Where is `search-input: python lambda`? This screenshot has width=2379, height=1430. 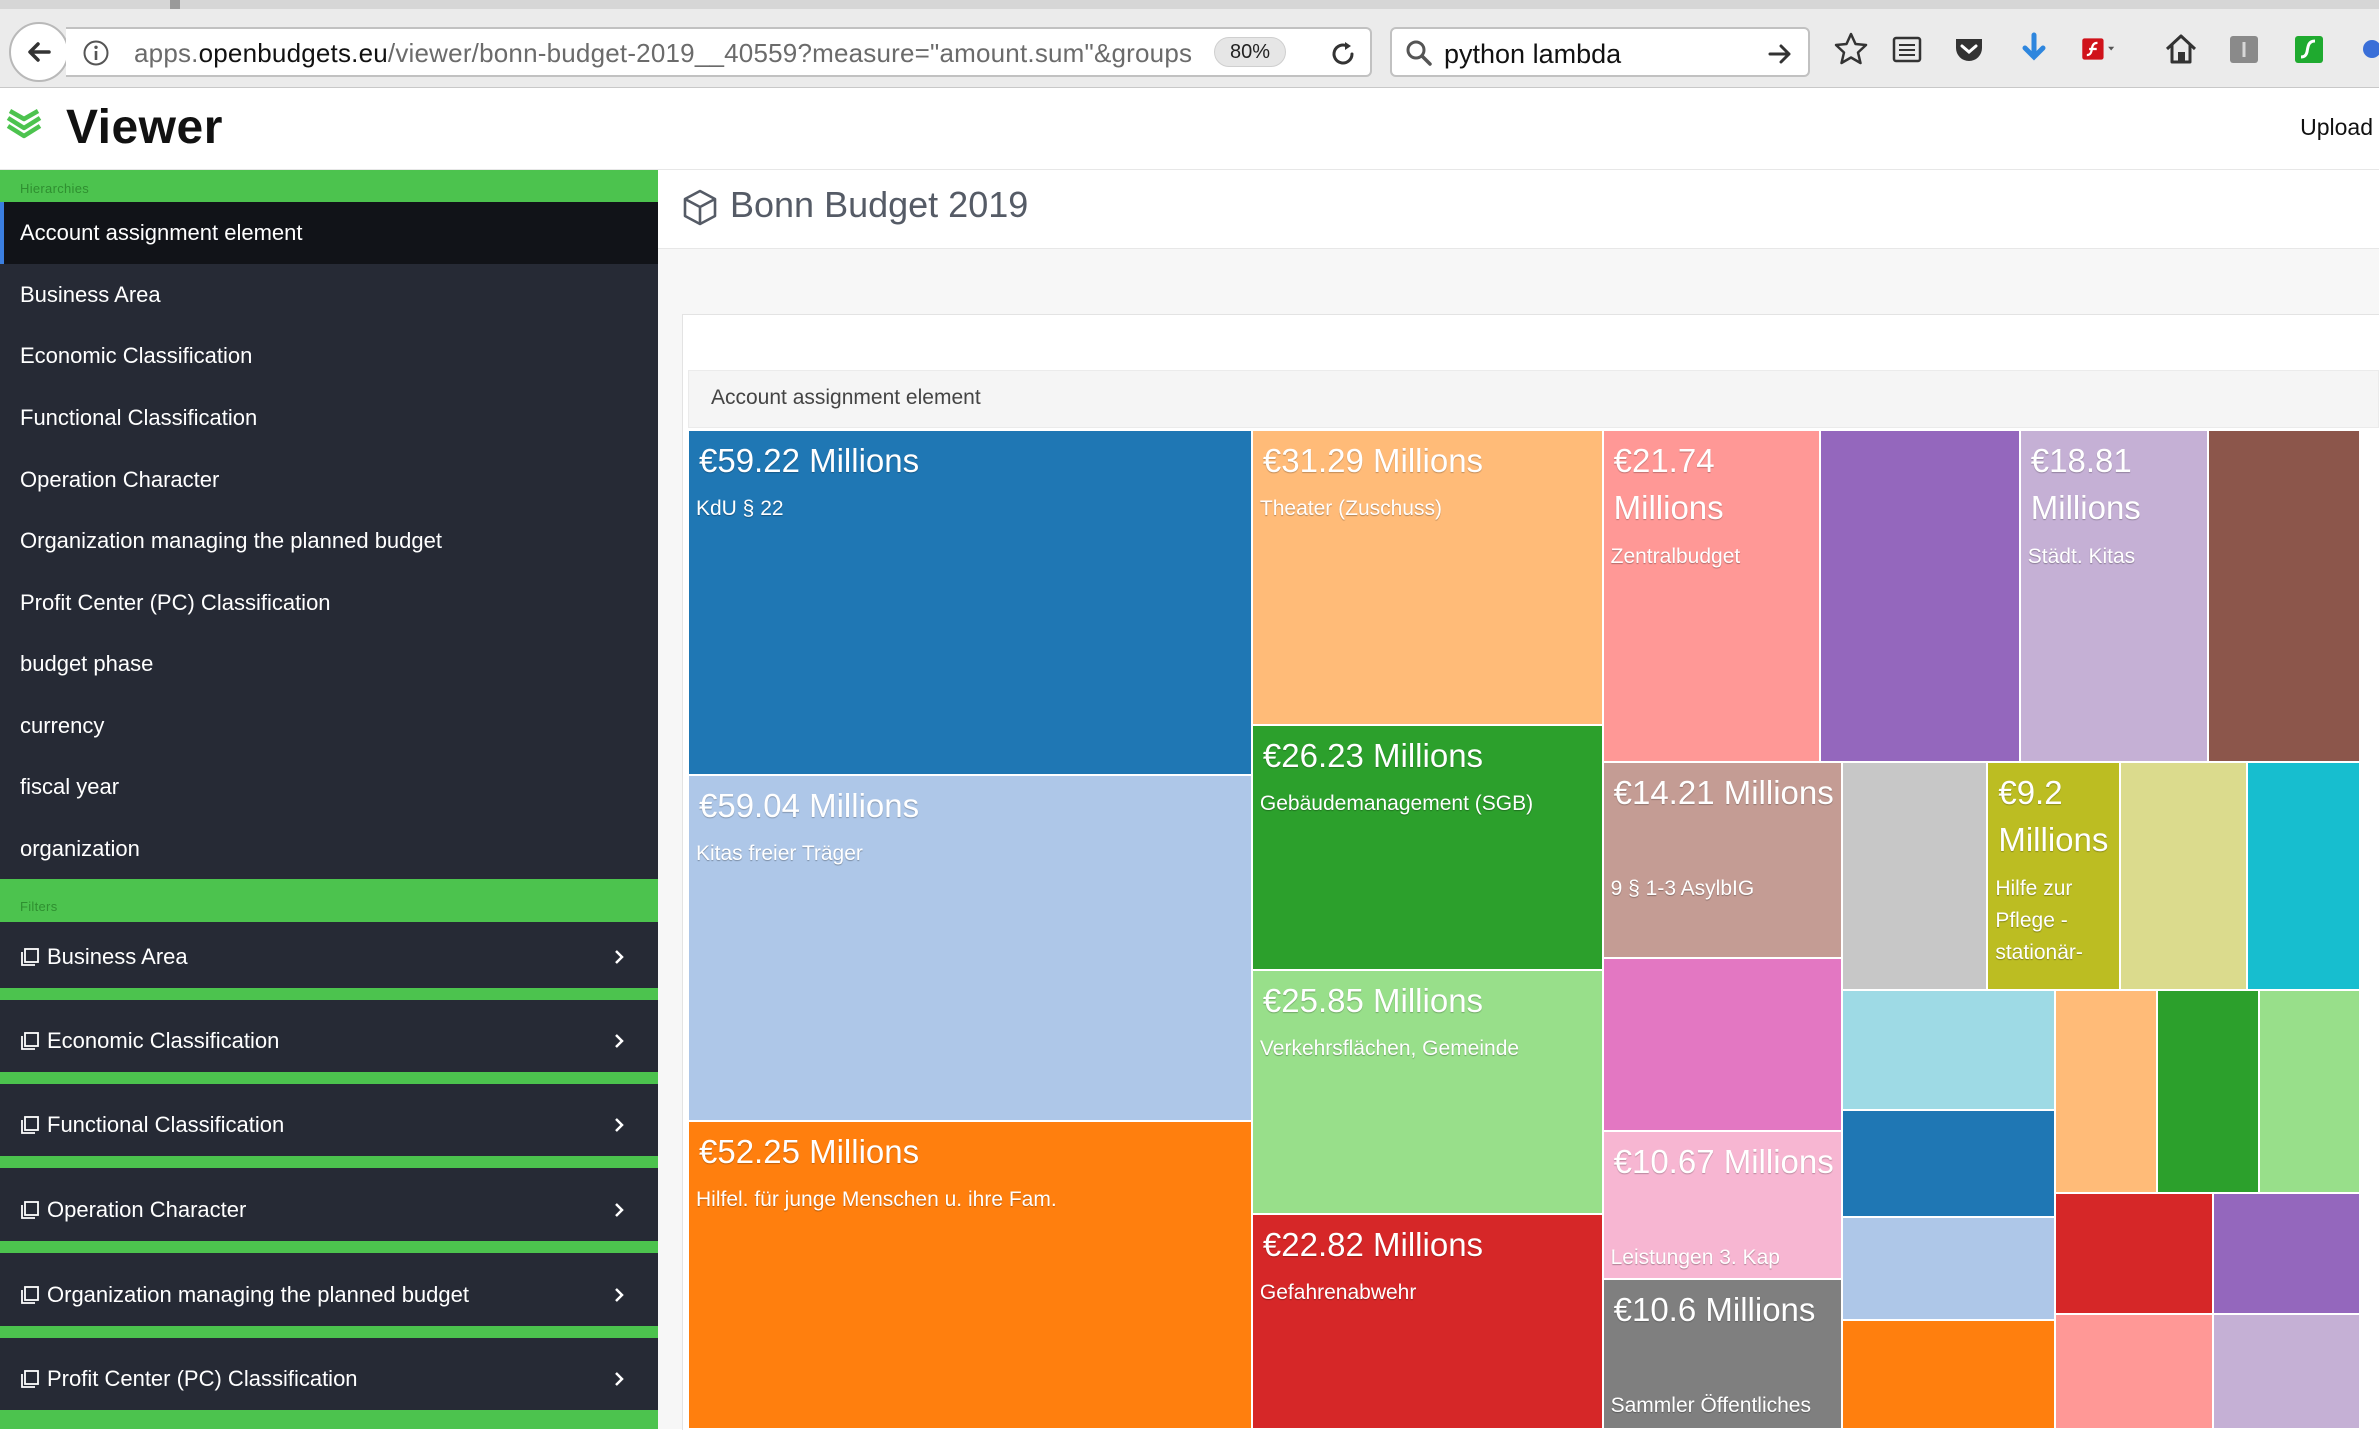 search-input: python lambda is located at coordinates (1532, 54).